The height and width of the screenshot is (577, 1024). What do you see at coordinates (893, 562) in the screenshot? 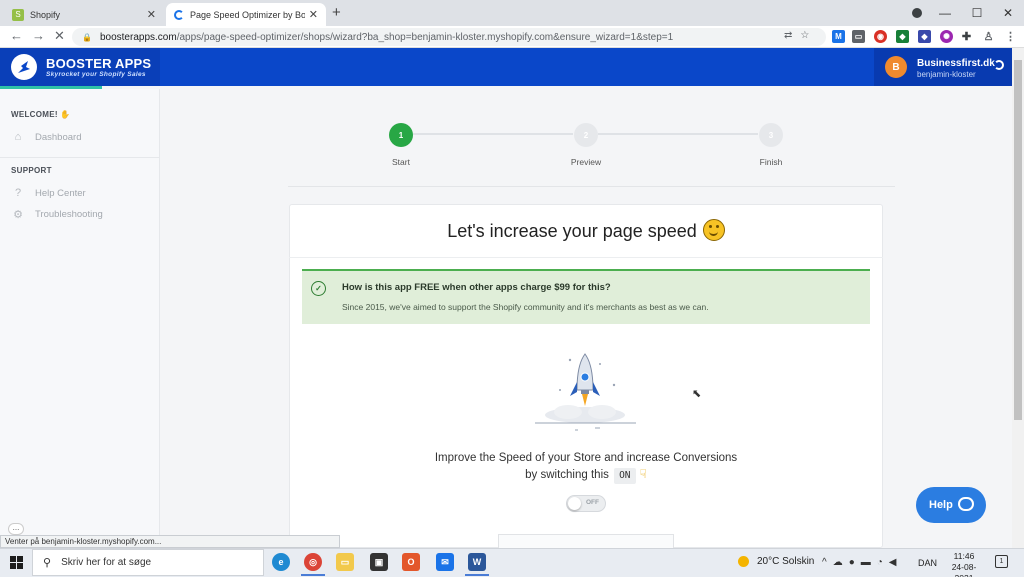
I see `volume-icon: ◀` at bounding box center [893, 562].